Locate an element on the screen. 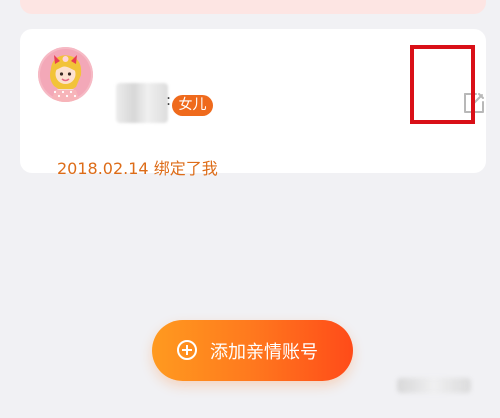 This screenshot has height=418, width=500. plus-circle-icon is located at coordinates (187, 350).